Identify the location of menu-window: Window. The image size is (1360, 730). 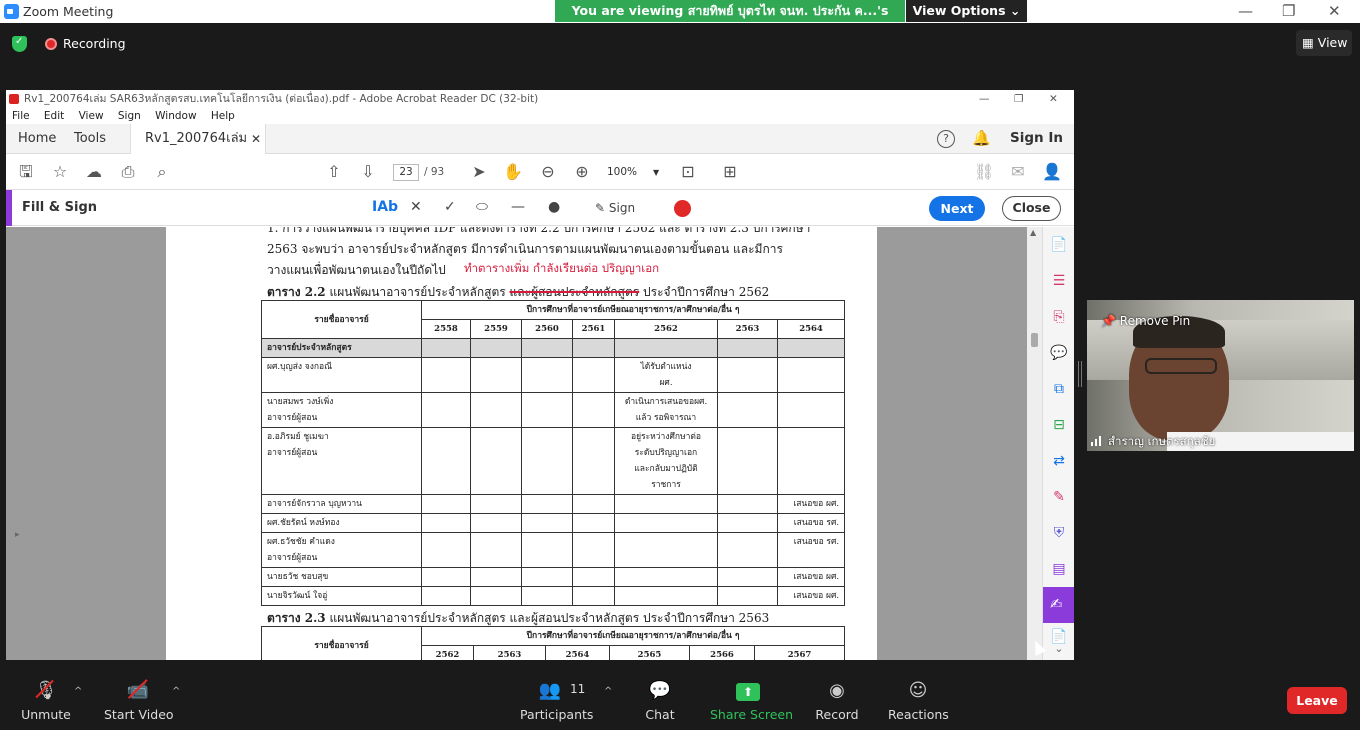
(175, 116).